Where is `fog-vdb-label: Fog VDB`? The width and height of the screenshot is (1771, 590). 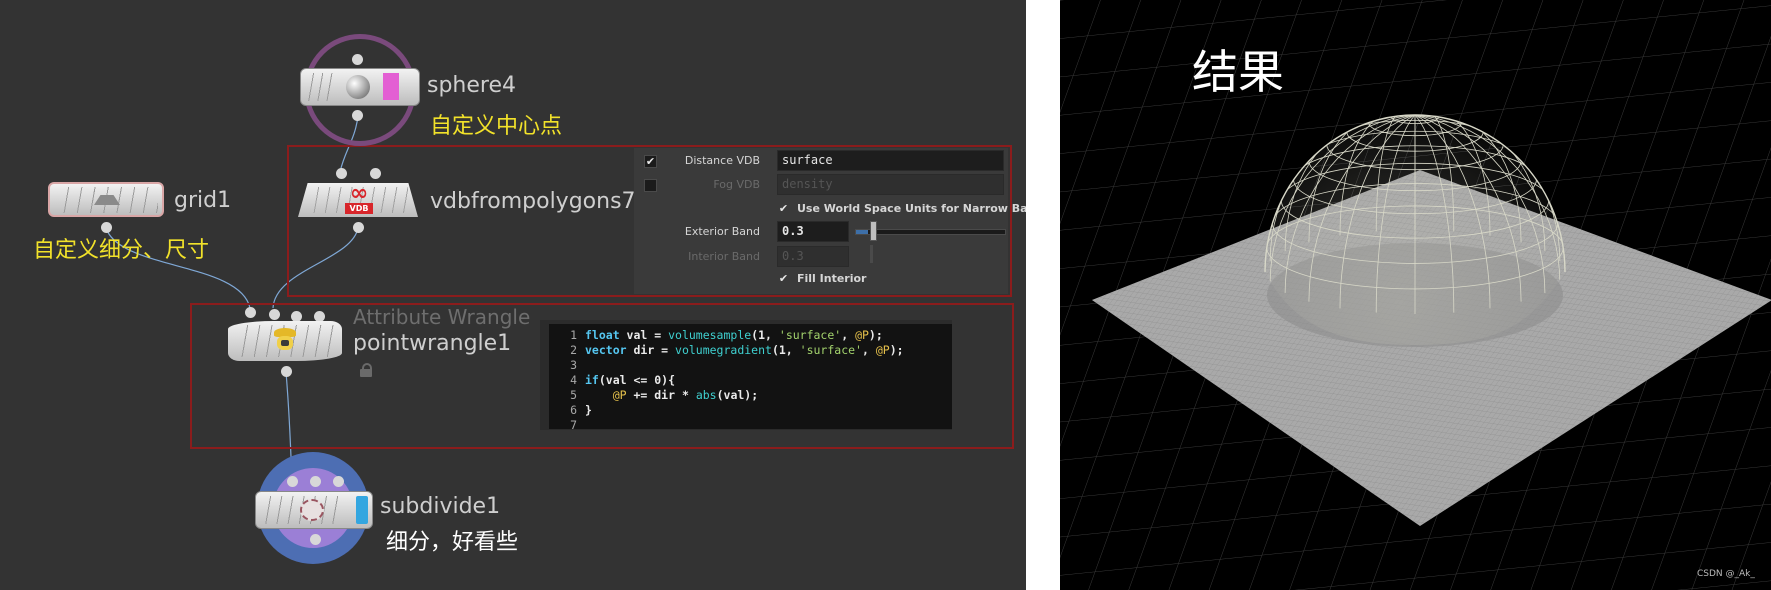
fog-vdb-label: Fog VDB is located at coordinates (736, 184).